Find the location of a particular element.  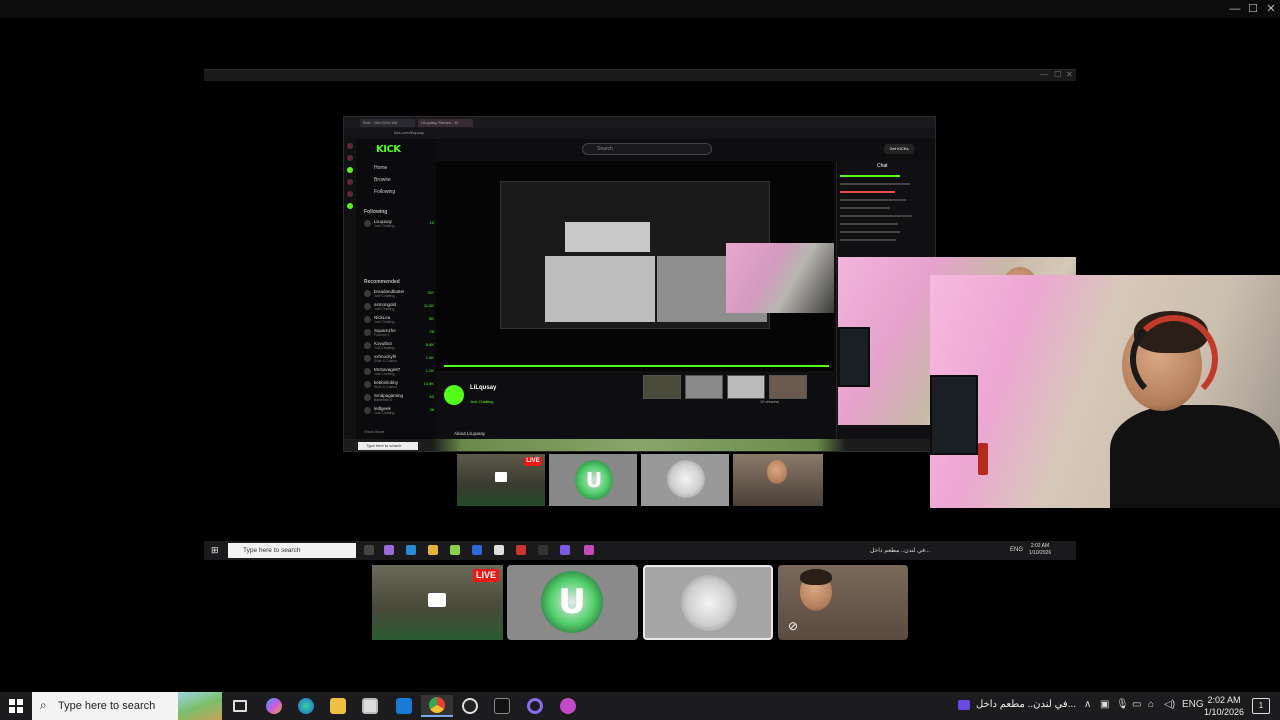

thumbnail-avatar-large is located at coordinates (708, 602).